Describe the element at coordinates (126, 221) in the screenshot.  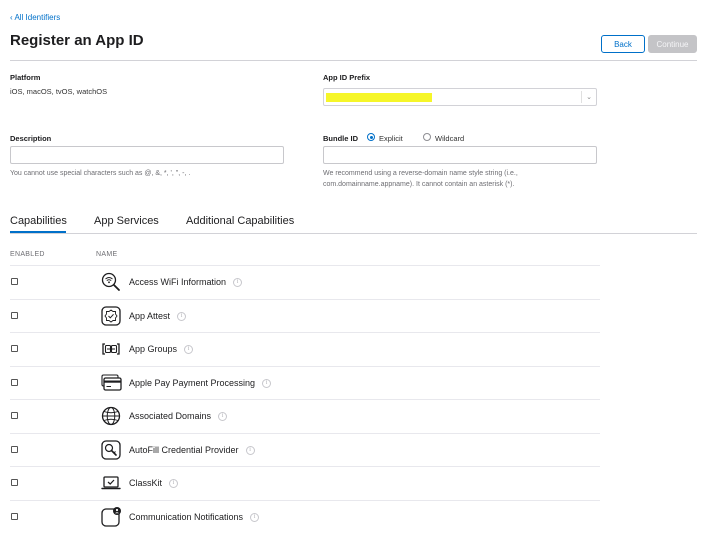
I see `tab-app-services: App Services` at that location.